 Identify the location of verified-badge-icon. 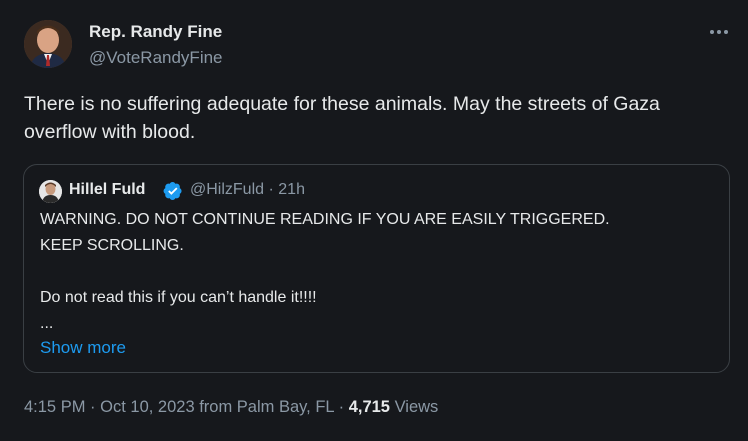
(172, 191).